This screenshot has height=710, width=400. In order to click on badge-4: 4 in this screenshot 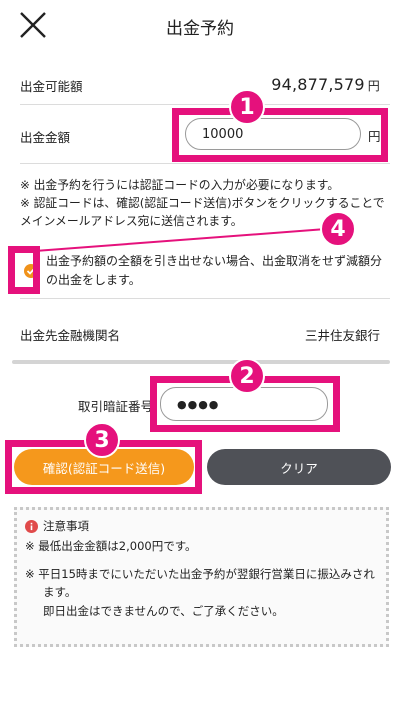, I will do `click(338, 229)`.